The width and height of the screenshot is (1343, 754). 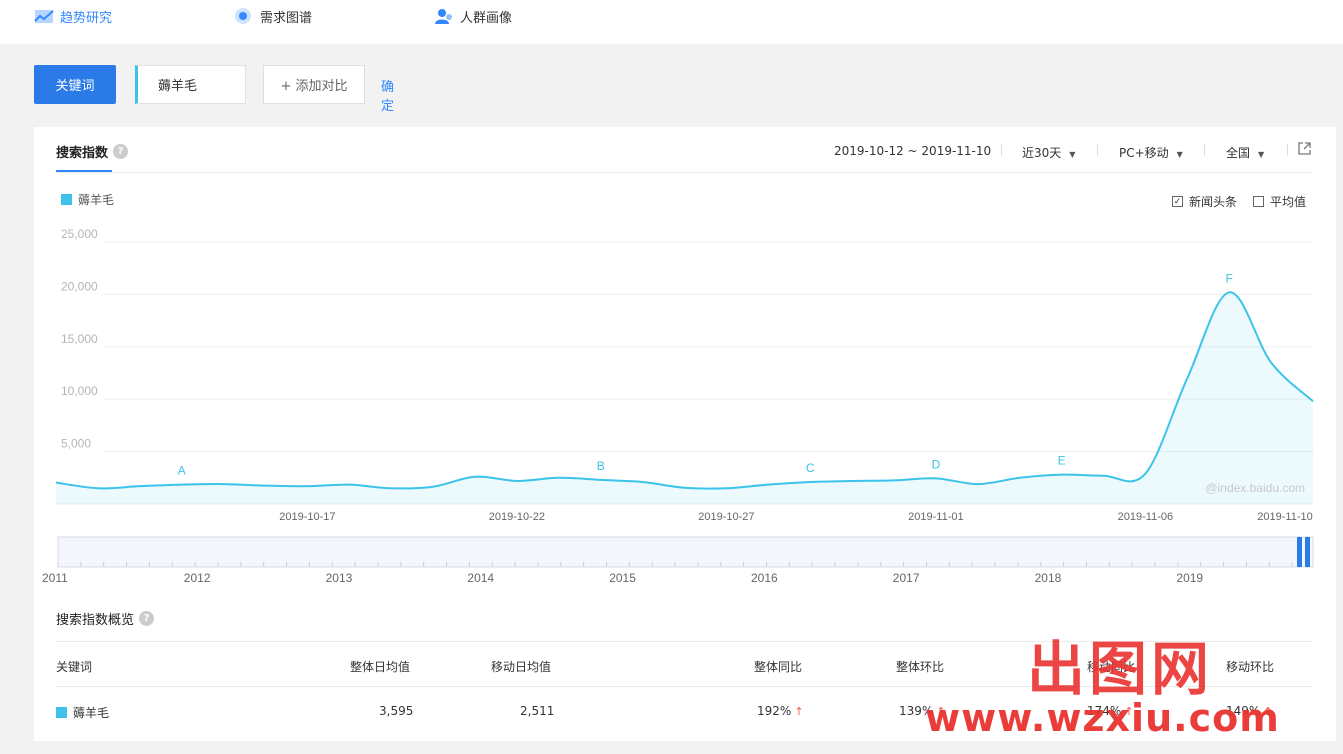 What do you see at coordinates (197, 578) in the screenshot?
I see `timeline-year-label: 2012` at bounding box center [197, 578].